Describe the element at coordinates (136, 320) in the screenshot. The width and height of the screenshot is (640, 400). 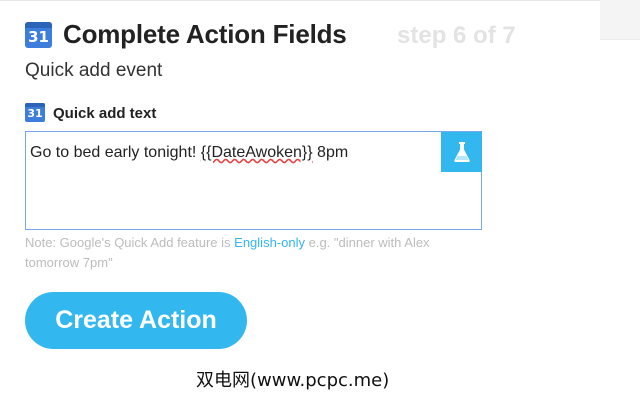
I see `create-action-button: Create Action` at that location.